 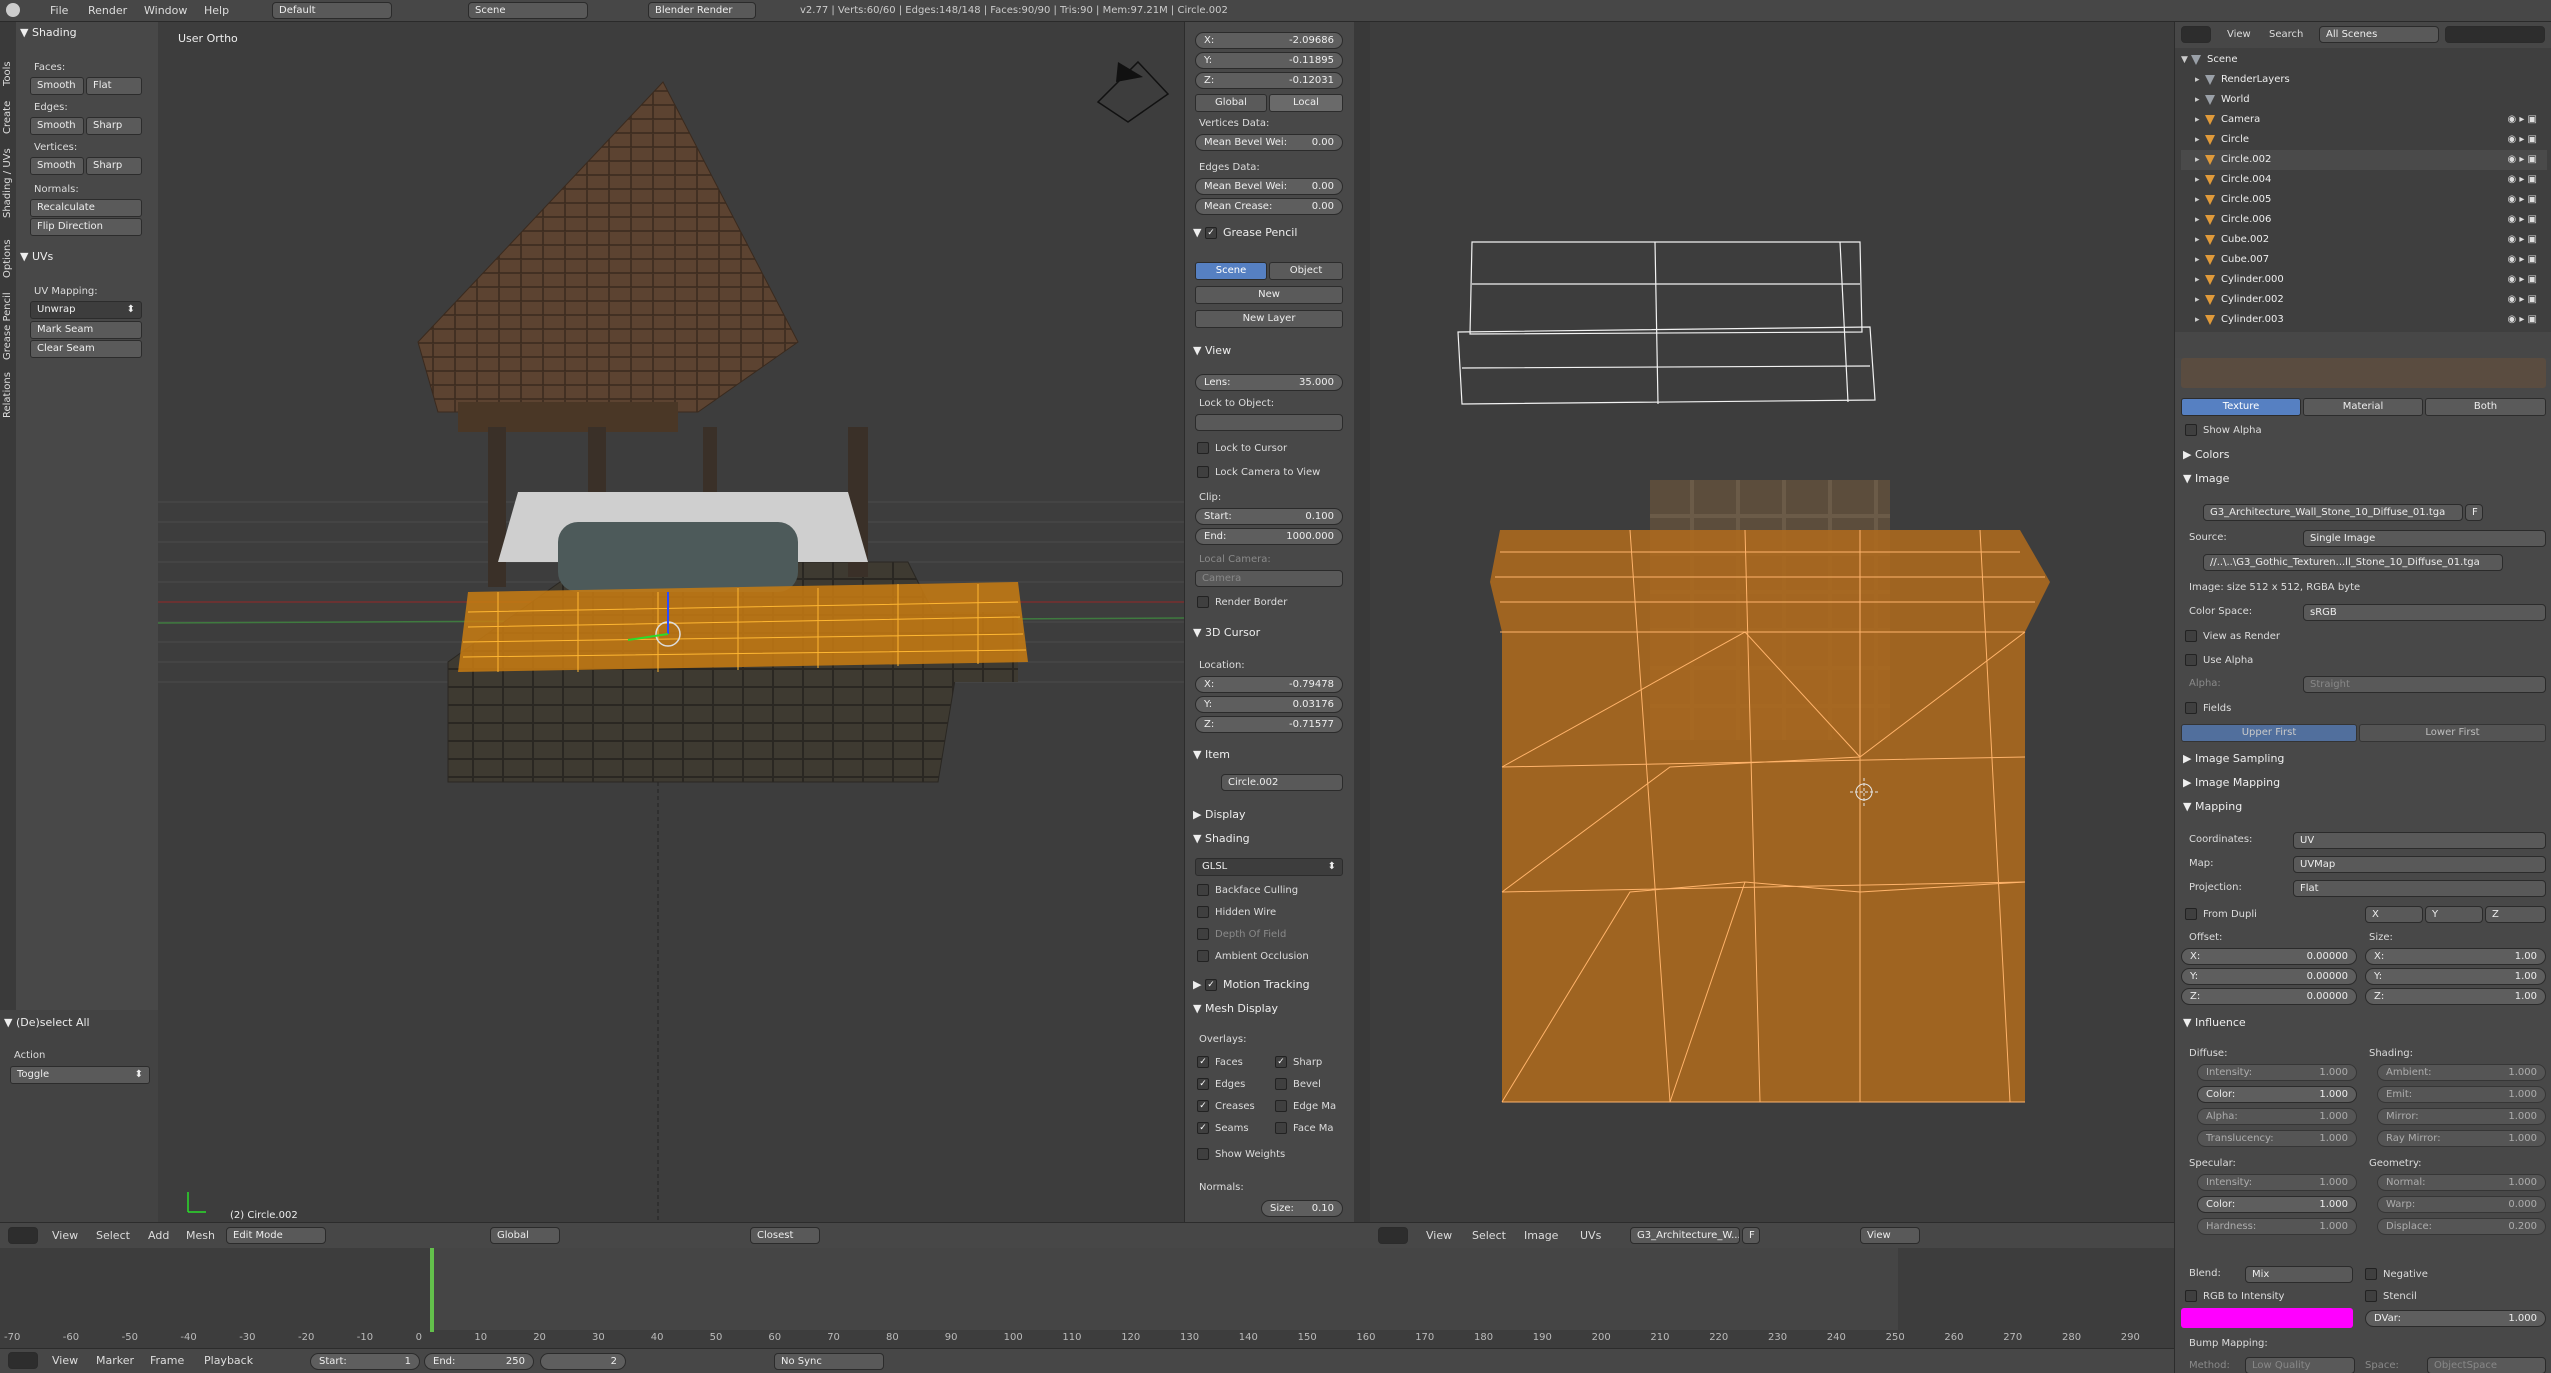 I want to click on uv-menu-view: View, so click(x=1439, y=1235).